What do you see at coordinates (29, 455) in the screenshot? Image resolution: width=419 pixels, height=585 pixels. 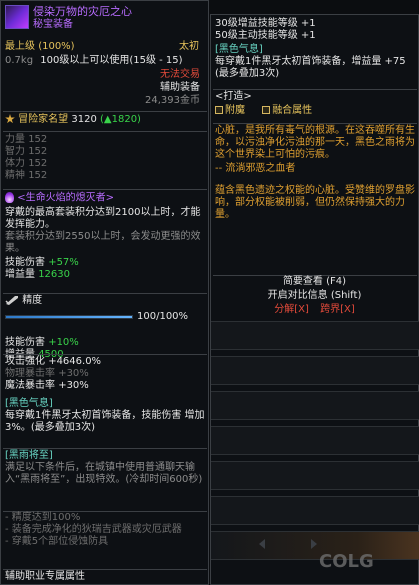 I see `black-rain-title: [黑雨将至]` at bounding box center [29, 455].